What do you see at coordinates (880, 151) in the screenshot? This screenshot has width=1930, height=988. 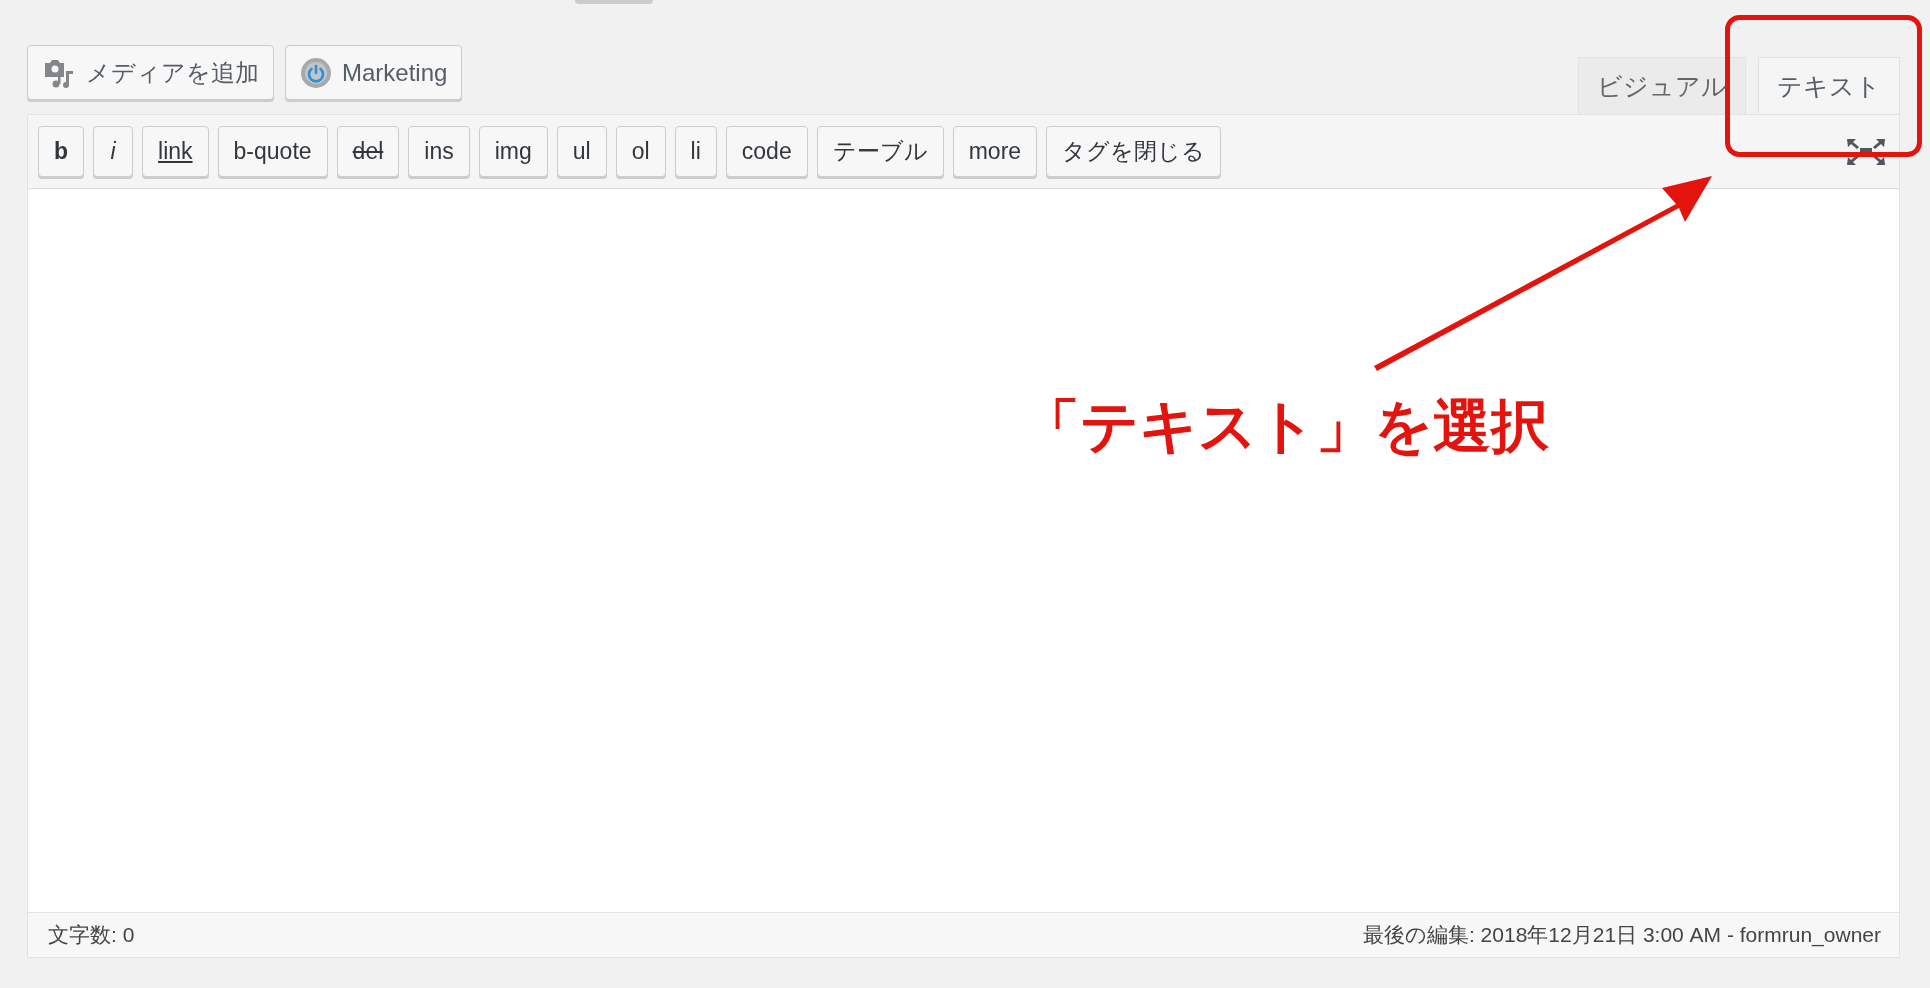 I see `quicktag-button: テーブル` at bounding box center [880, 151].